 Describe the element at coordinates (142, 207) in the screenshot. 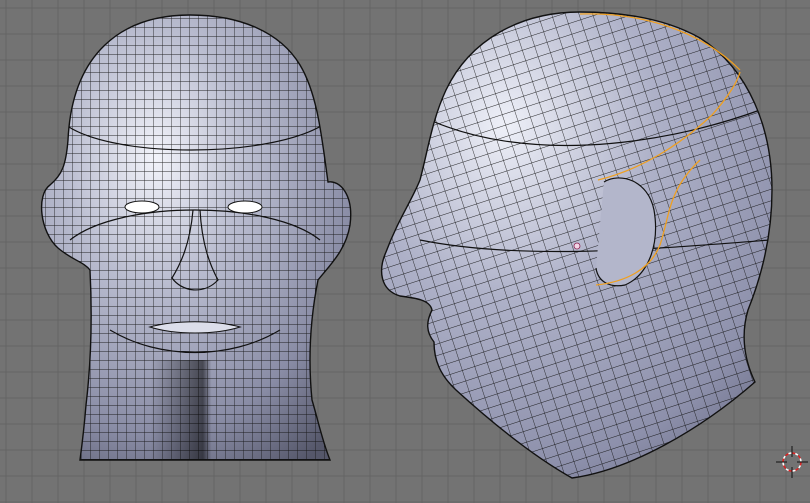

I see `left-eye-socket` at that location.